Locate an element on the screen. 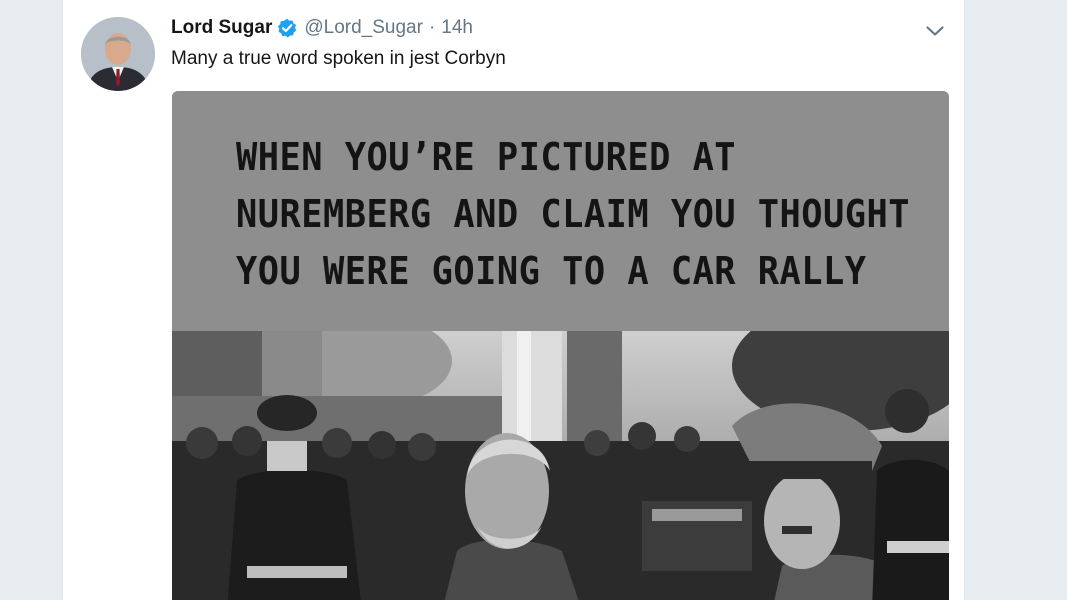  display-name: Lord Sugar is located at coordinates (221, 28).